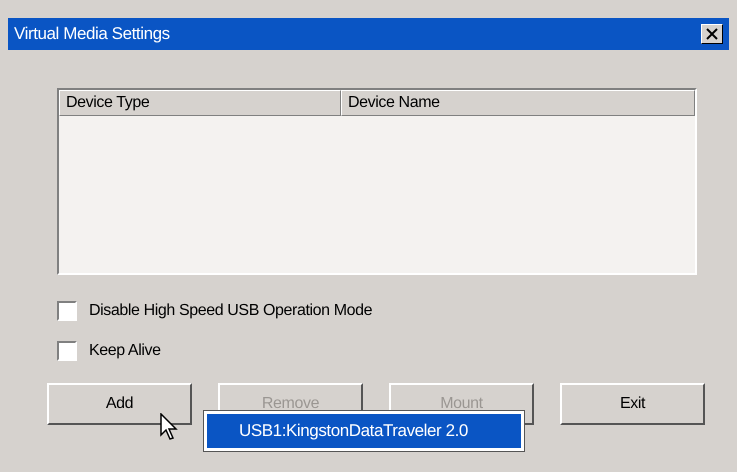 This screenshot has width=737, height=472. I want to click on column-header: Device Type, so click(200, 103).